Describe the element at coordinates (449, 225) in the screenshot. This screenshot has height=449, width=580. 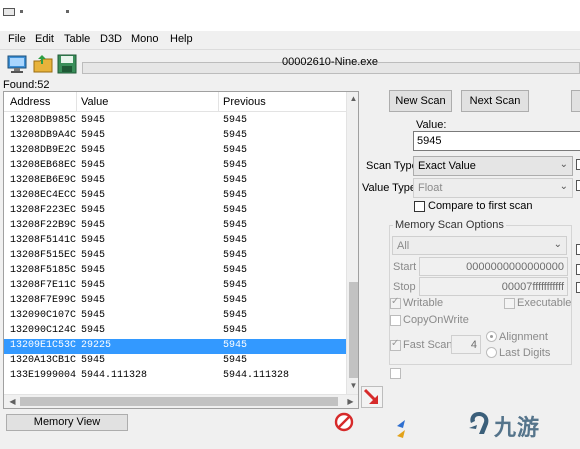
I see `memory-scan-options-title: Memory Scan Options` at that location.